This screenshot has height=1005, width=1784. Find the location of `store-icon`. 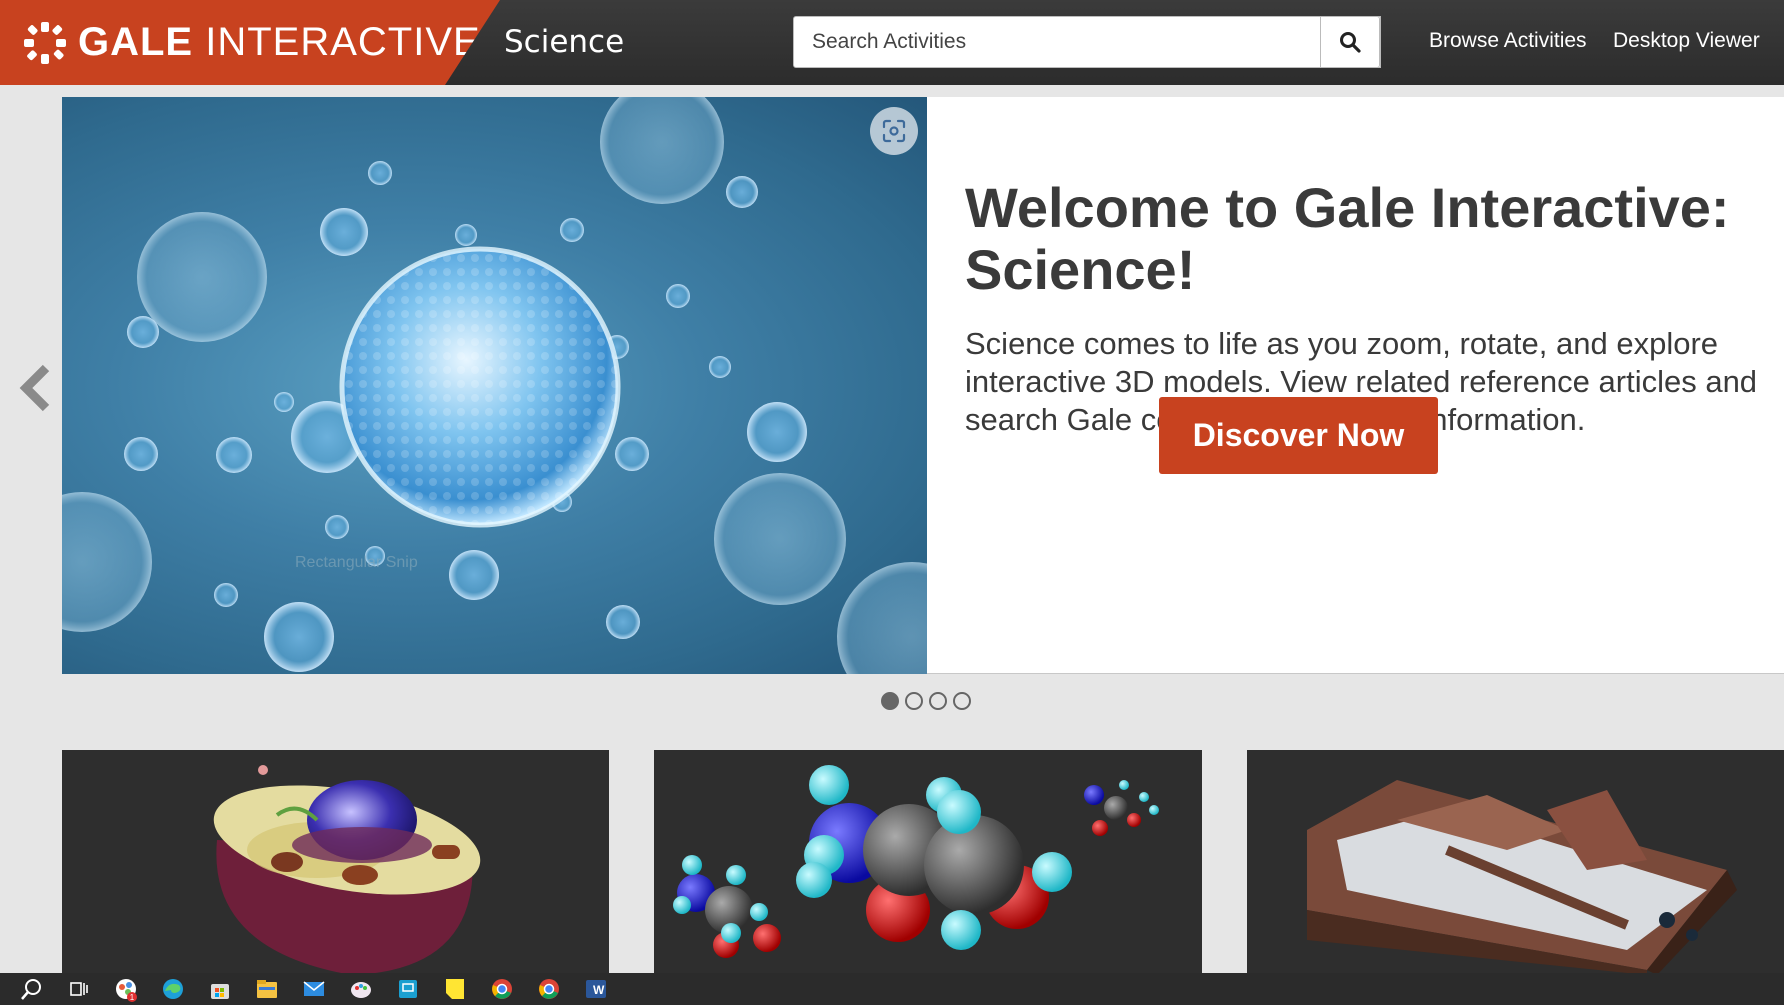

store-icon is located at coordinates (220, 989).